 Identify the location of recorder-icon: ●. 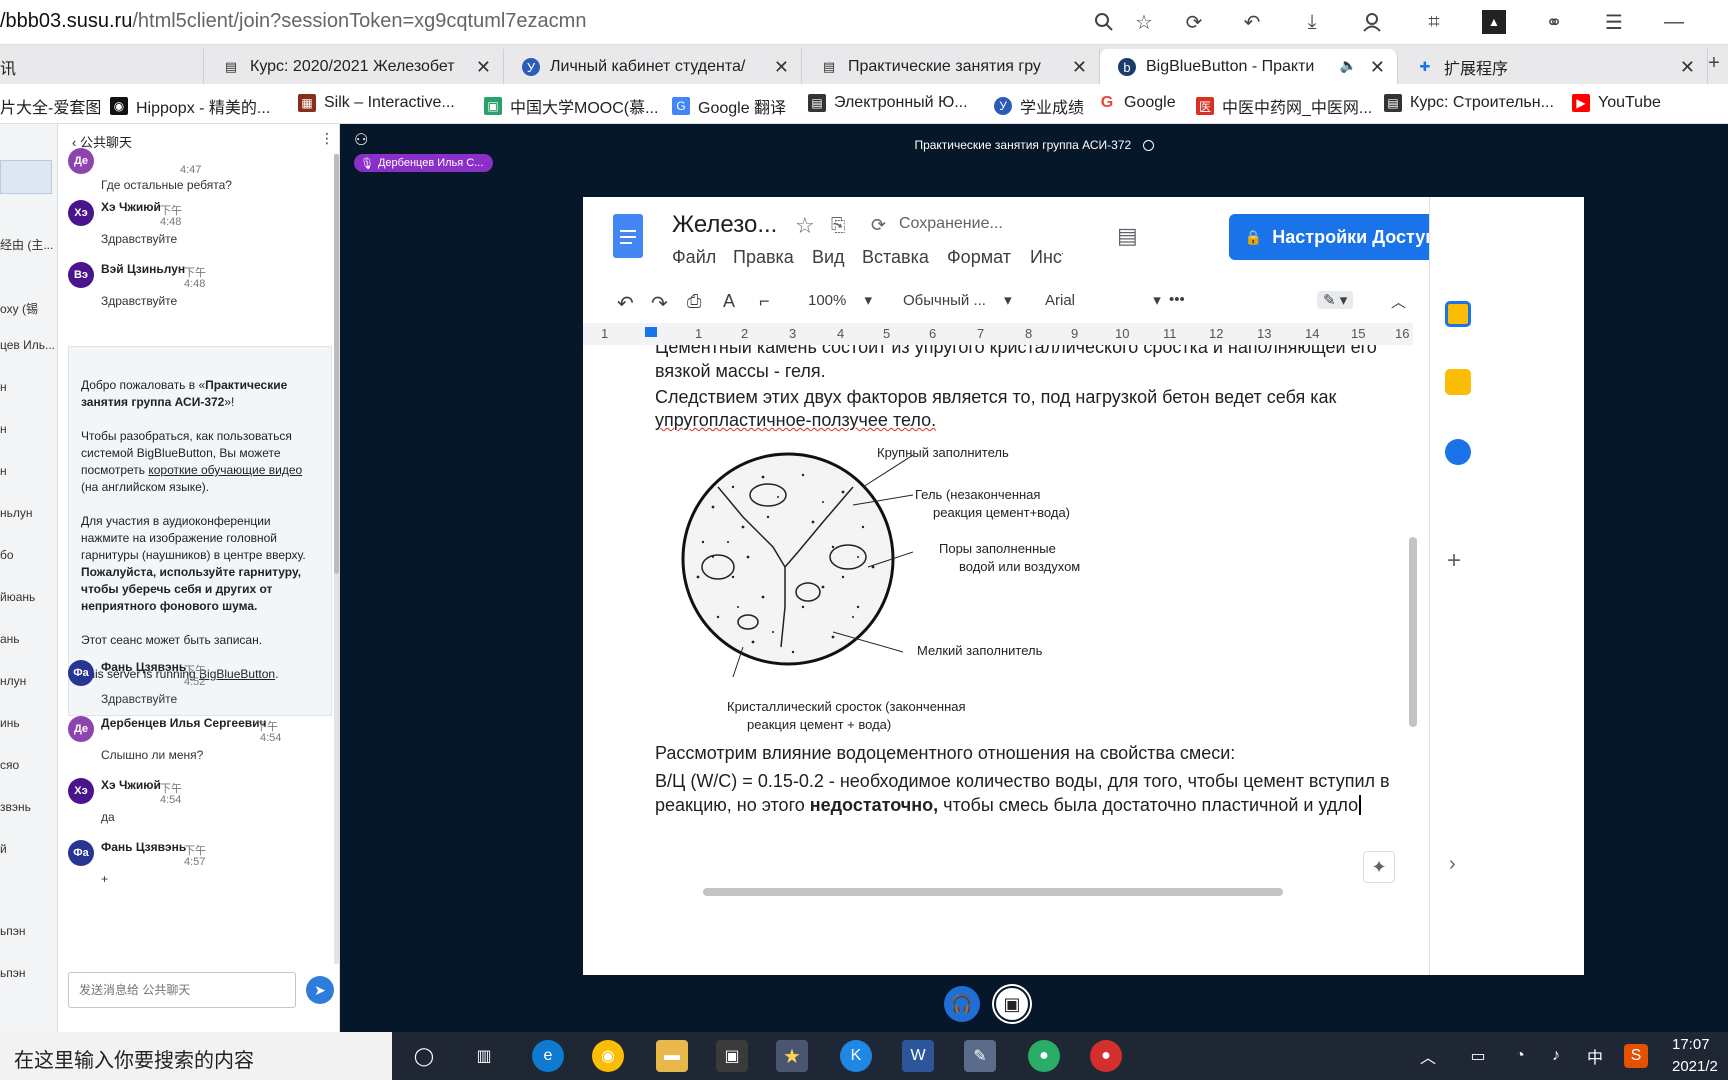
(1106, 1056).